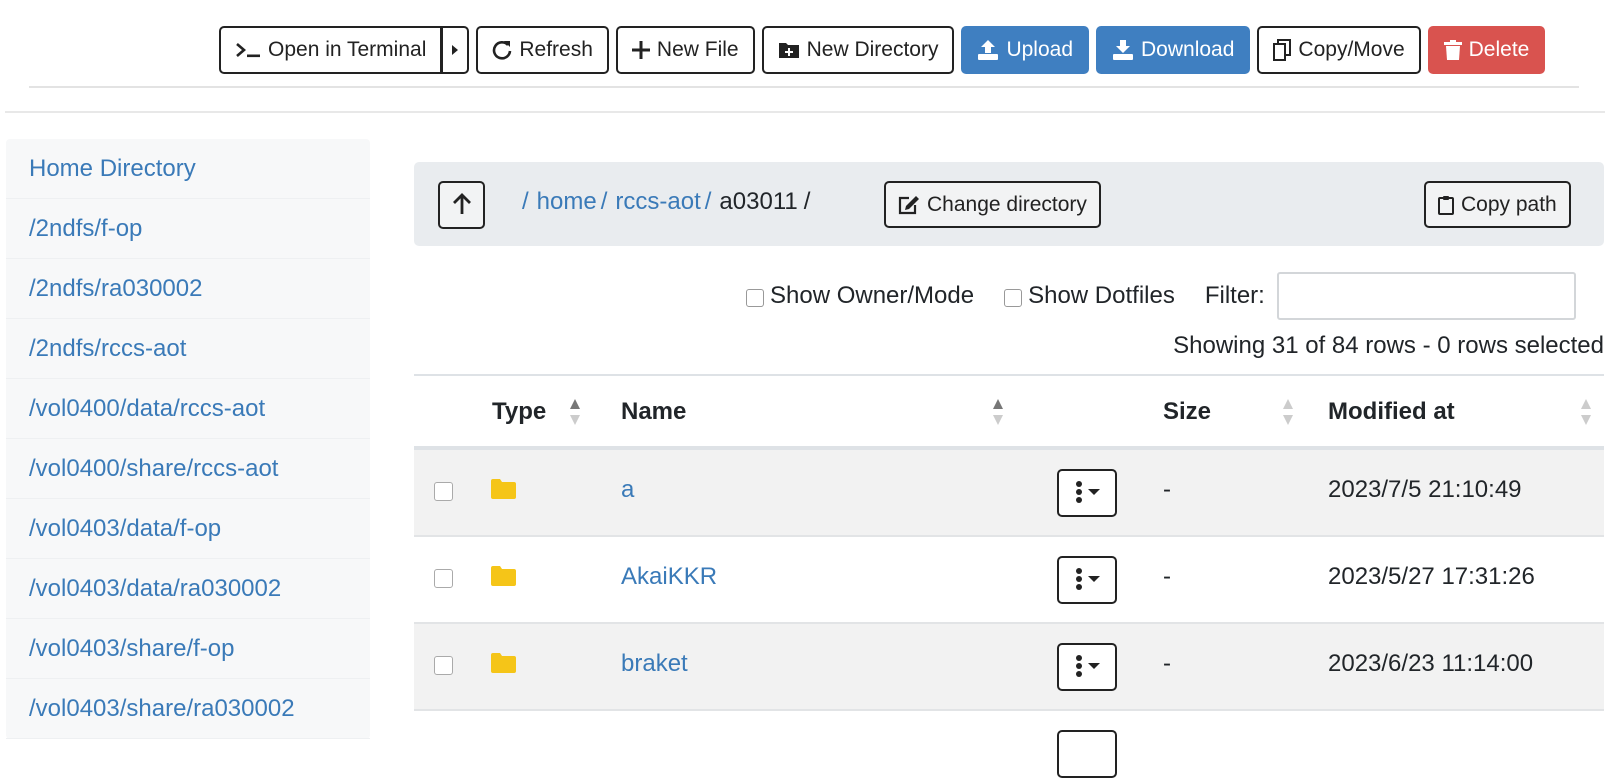  What do you see at coordinates (188, 589) in the screenshot?
I see `sidebar-item-vol0403-data-ra030002: /vol0403/data/ra030002` at bounding box center [188, 589].